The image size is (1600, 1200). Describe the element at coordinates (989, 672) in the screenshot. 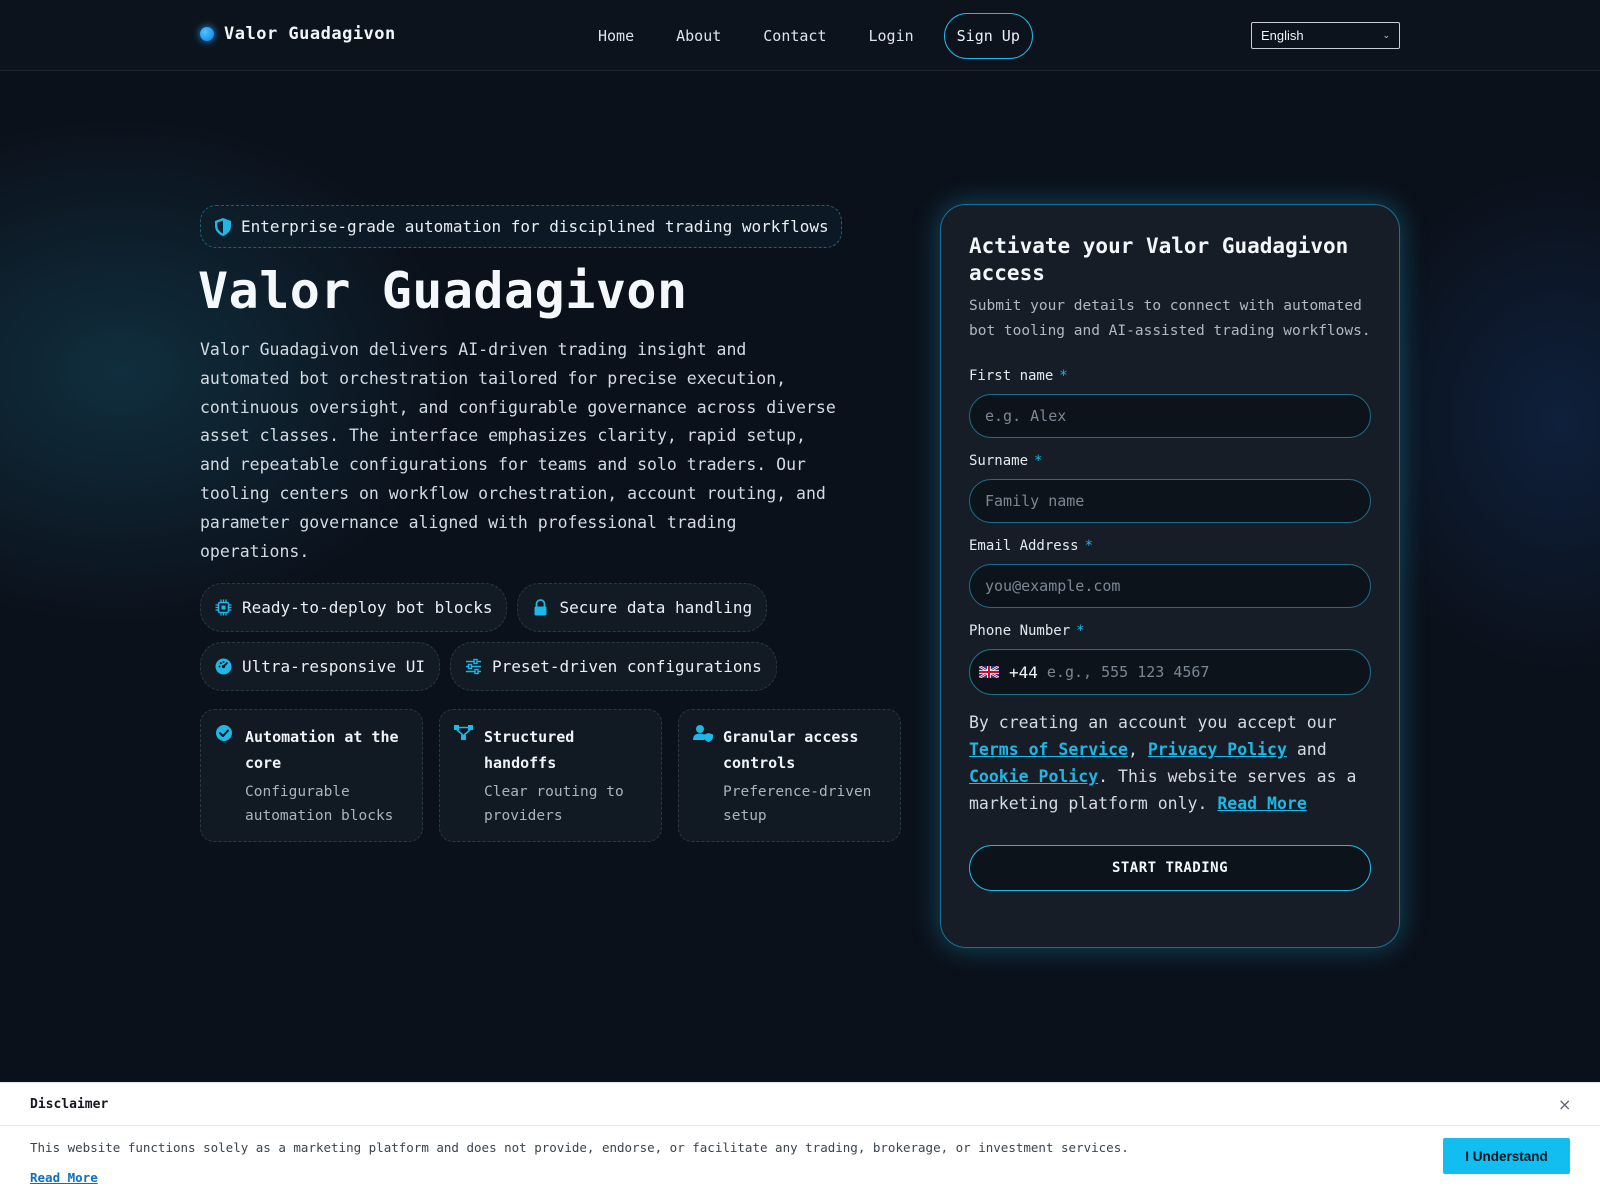

I see `uk-flag-icon` at that location.